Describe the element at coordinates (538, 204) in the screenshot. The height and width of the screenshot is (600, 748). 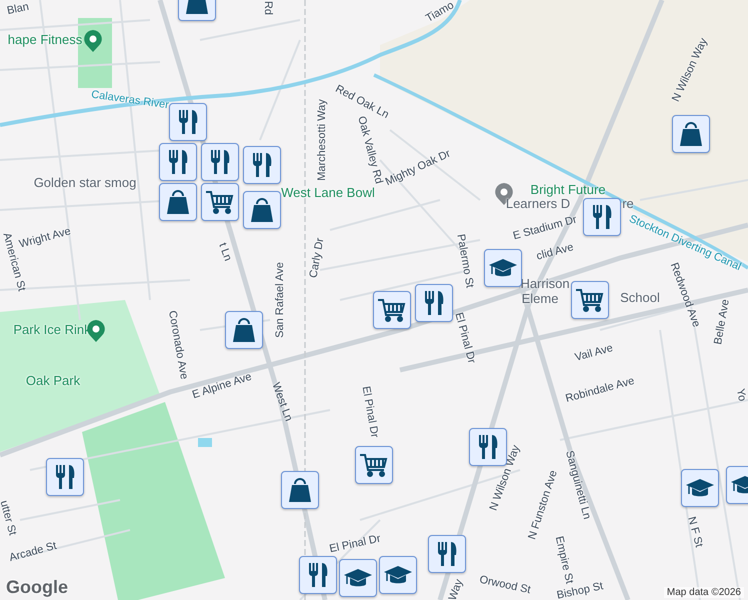
I see `place-label: Learners D` at that location.